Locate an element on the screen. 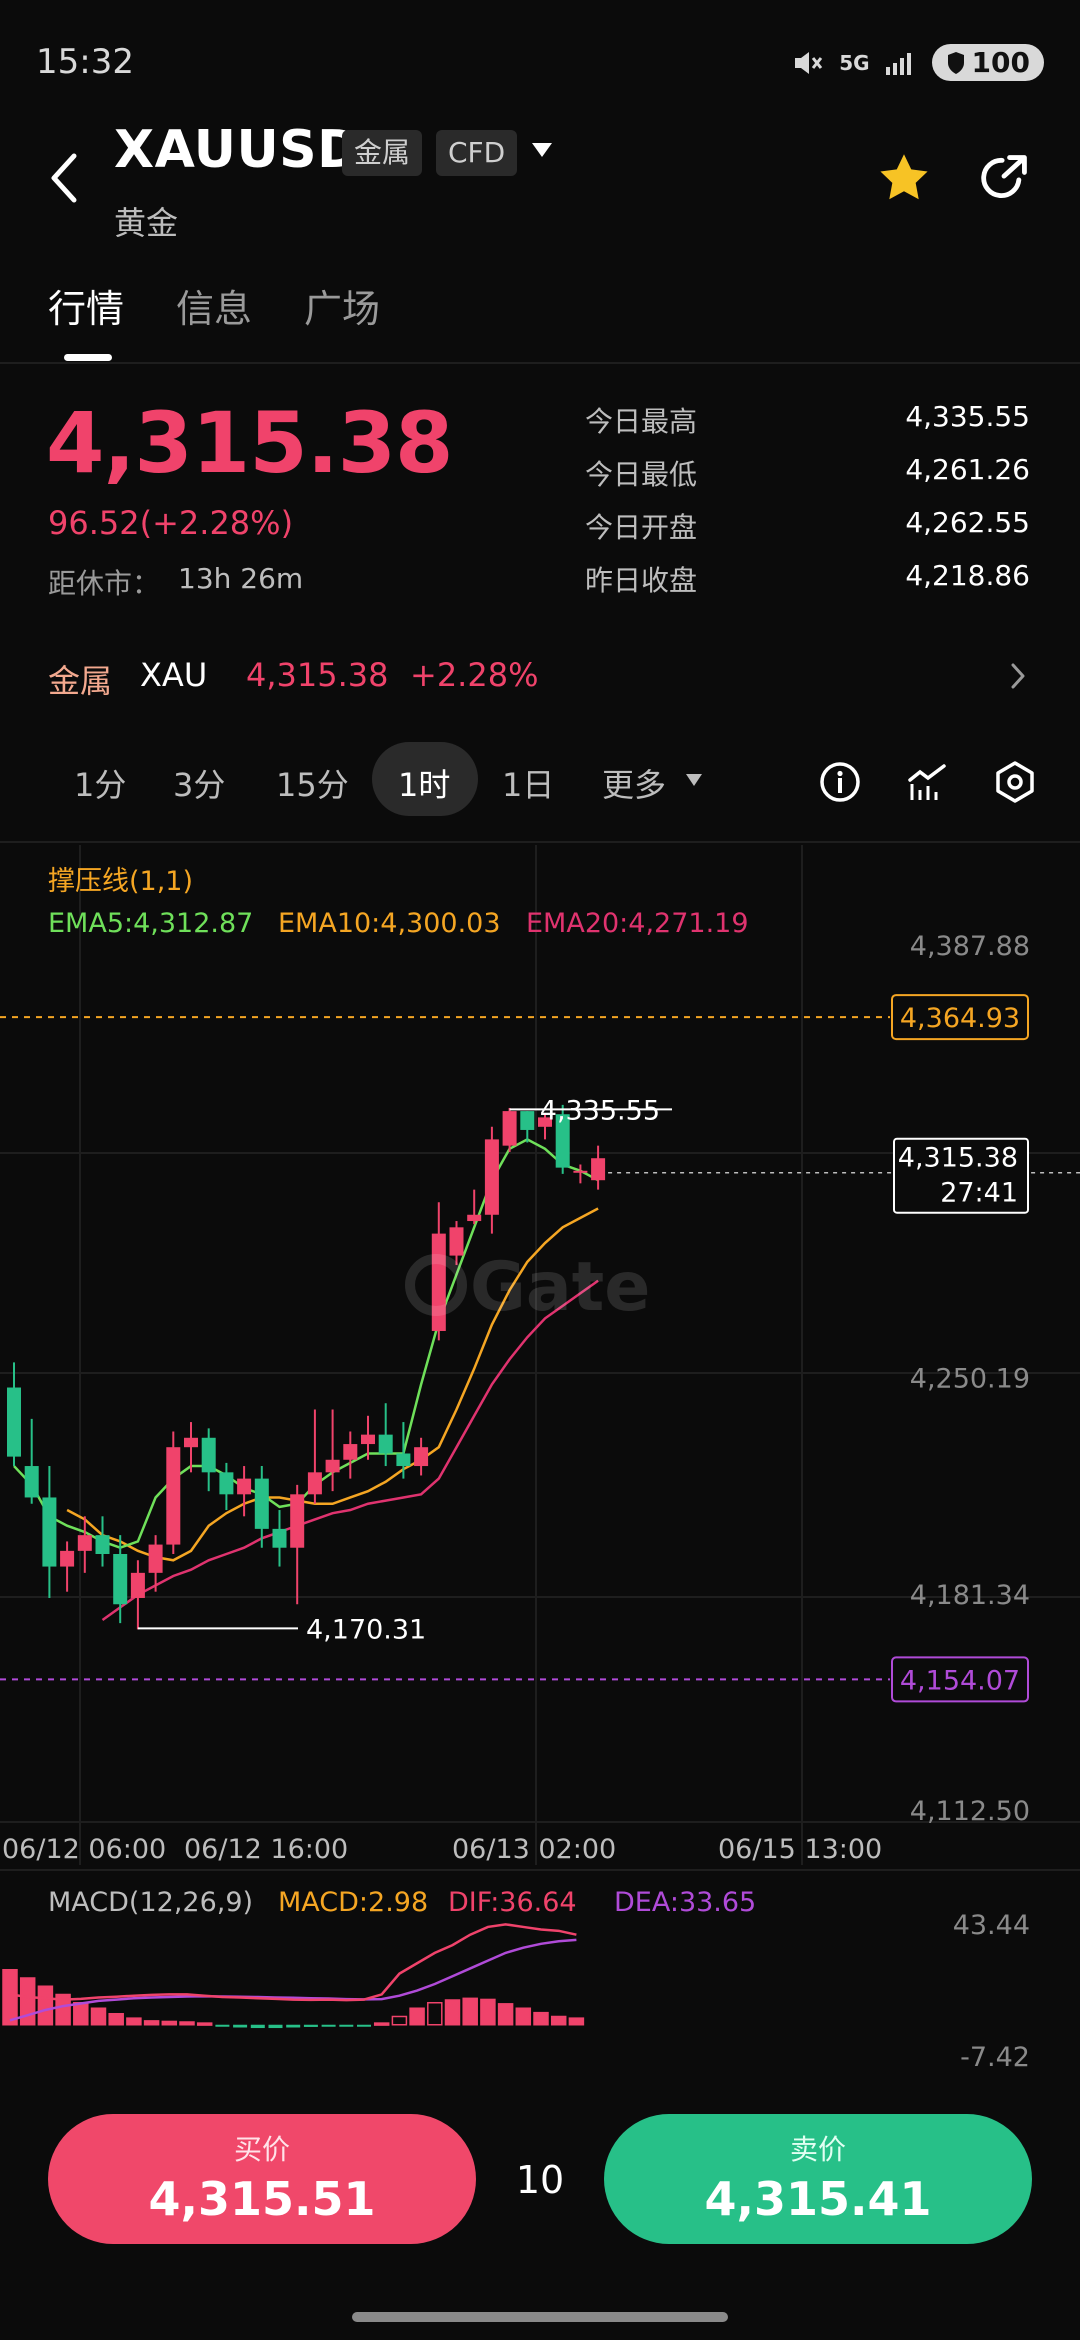 This screenshot has width=1080, height=2340. interval-more-caret-icon is located at coordinates (694, 780).